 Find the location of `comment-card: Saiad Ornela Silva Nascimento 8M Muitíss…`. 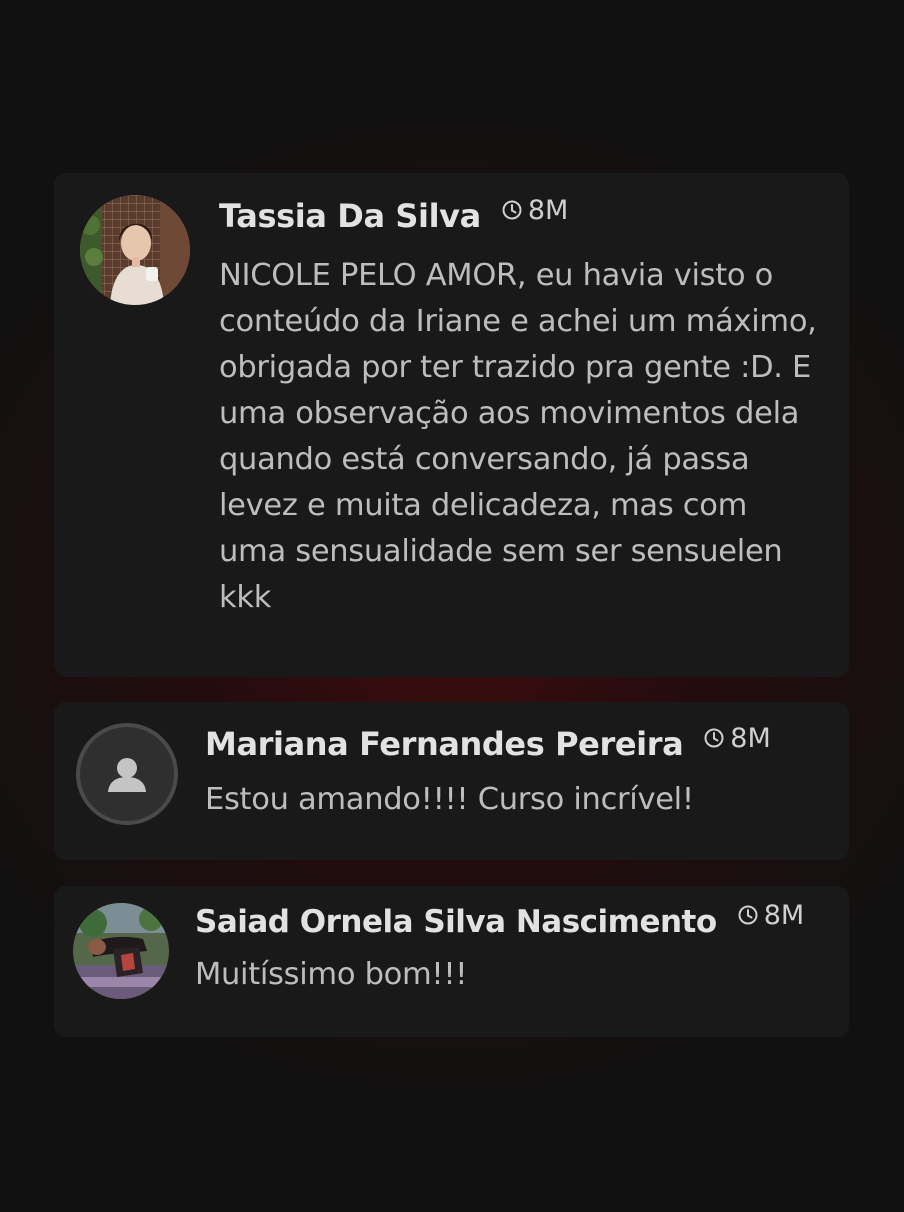

comment-card: Saiad Ornela Silva Nascimento 8M Muitíss… is located at coordinates (451, 961).